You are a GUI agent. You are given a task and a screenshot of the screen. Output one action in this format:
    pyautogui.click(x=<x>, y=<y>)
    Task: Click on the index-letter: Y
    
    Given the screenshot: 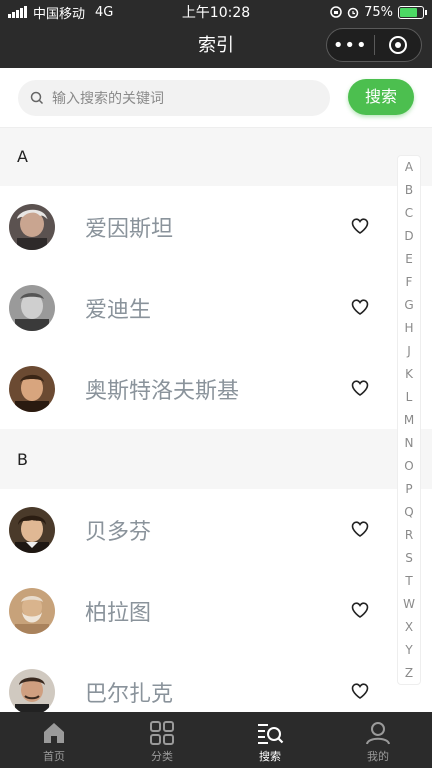 What is the action you would take?
    pyautogui.click(x=408, y=650)
    